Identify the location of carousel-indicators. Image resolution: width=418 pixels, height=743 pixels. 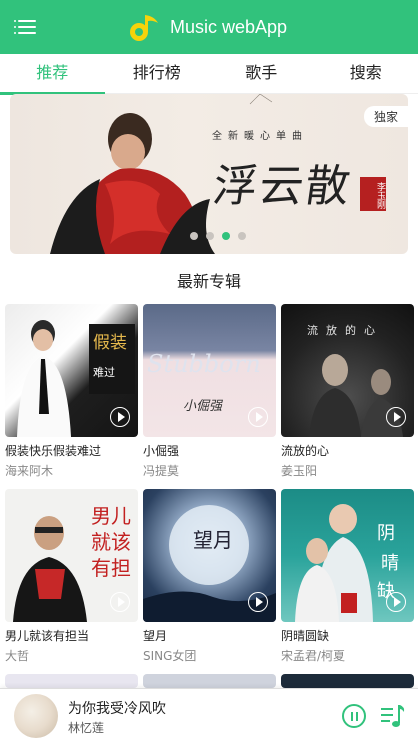
(222, 236).